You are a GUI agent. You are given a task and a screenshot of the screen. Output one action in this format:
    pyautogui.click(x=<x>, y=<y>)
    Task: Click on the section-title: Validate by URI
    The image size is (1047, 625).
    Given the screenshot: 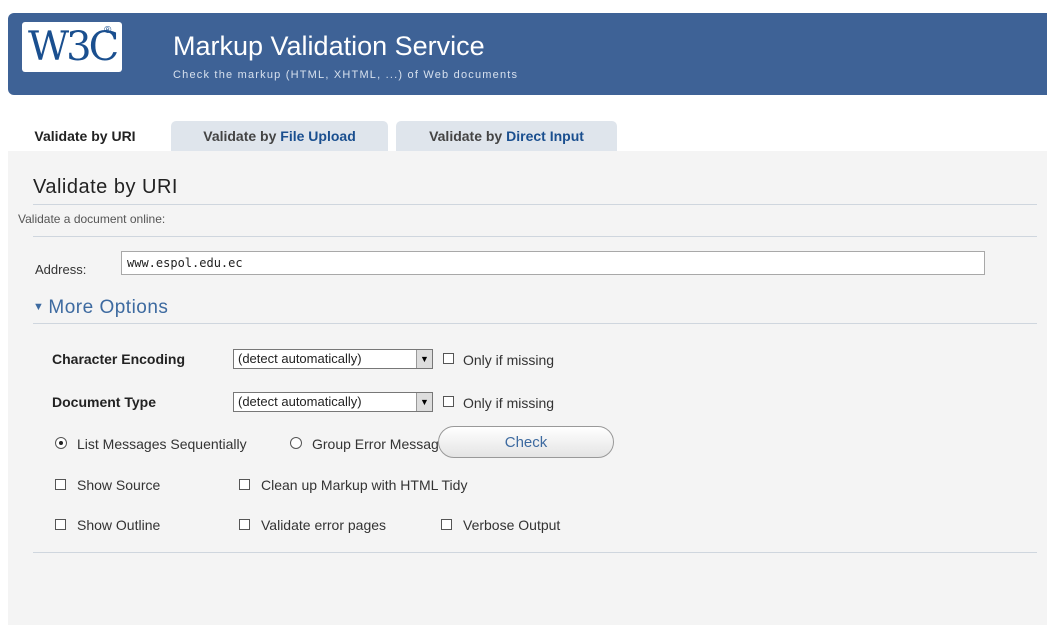 What is the action you would take?
    pyautogui.click(x=105, y=187)
    